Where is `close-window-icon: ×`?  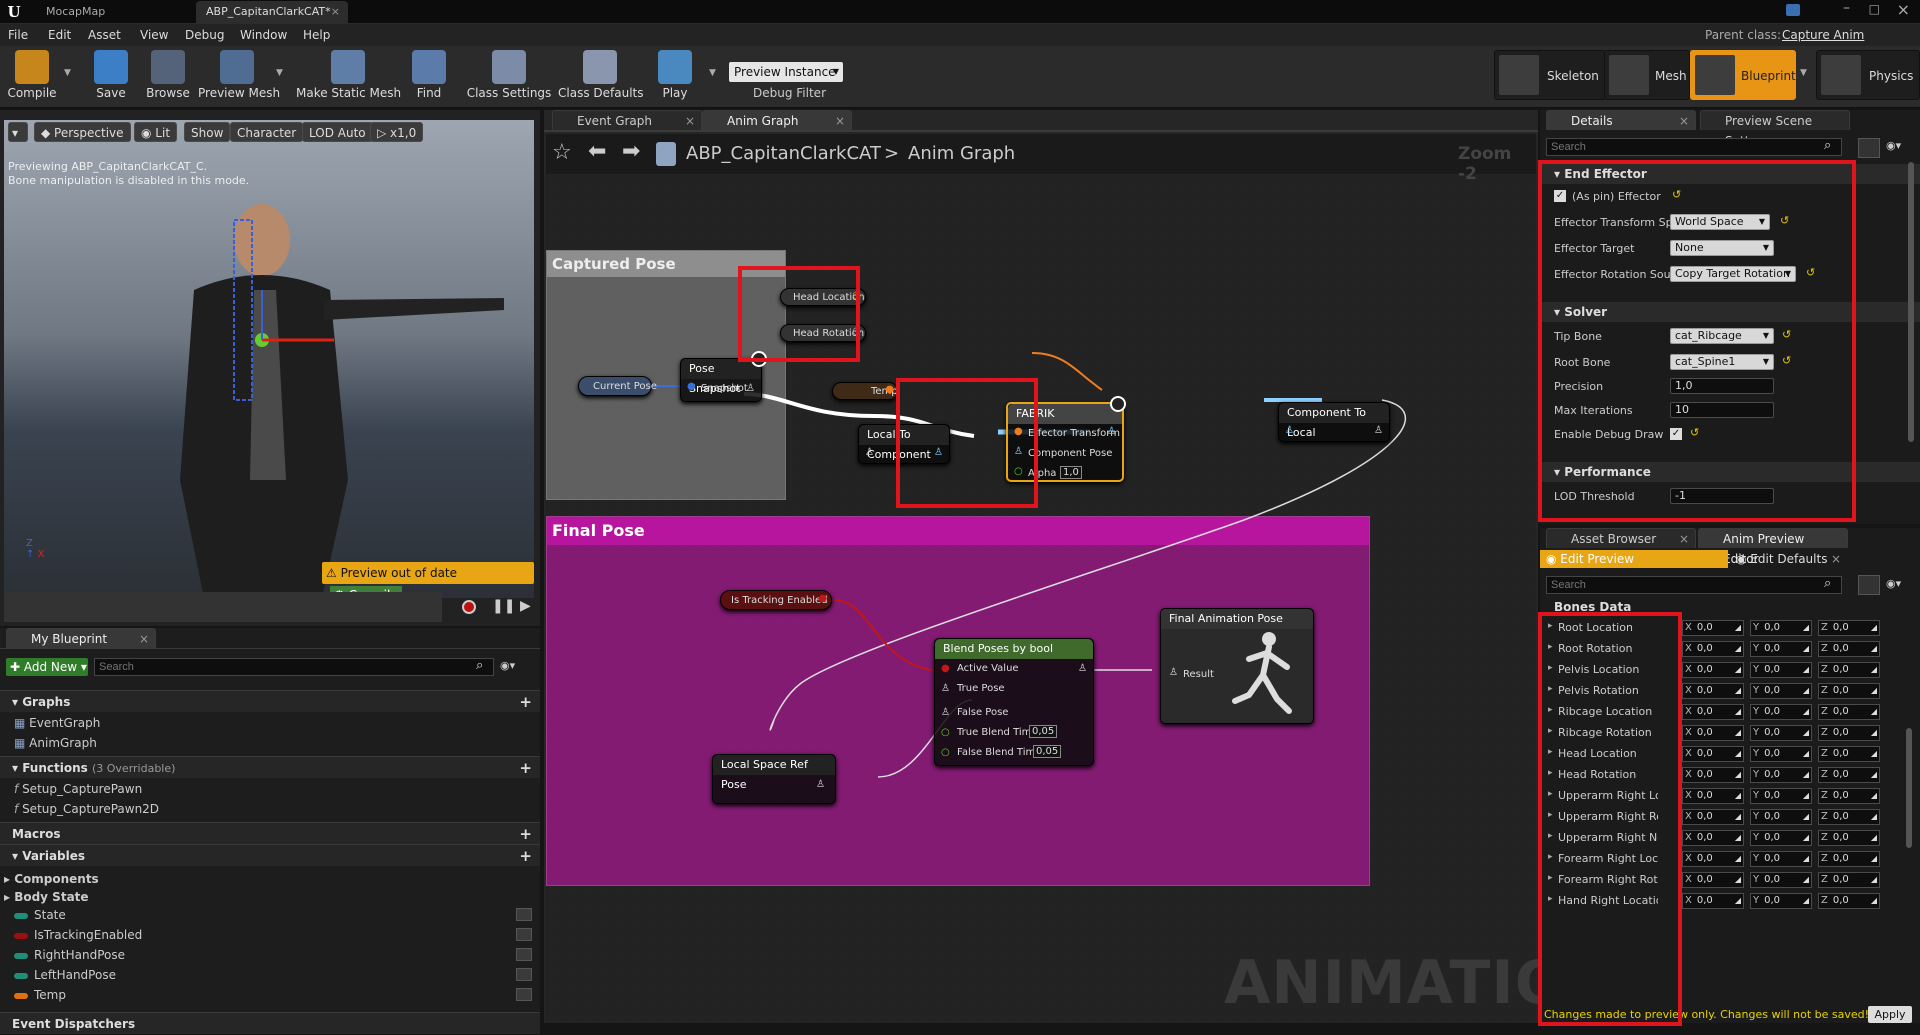 close-window-icon: × is located at coordinates (1903, 9).